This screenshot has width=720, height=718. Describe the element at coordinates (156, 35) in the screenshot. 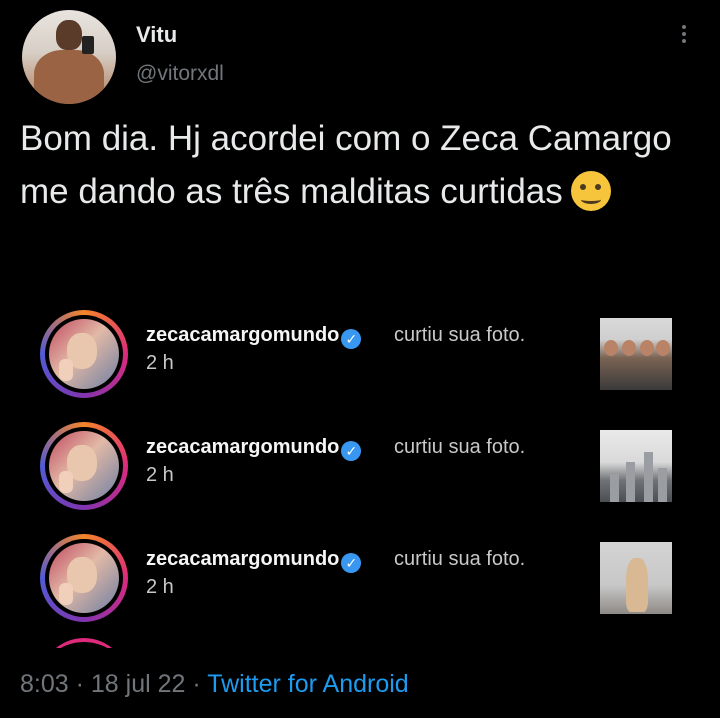

I see `author-name: Vitu` at that location.